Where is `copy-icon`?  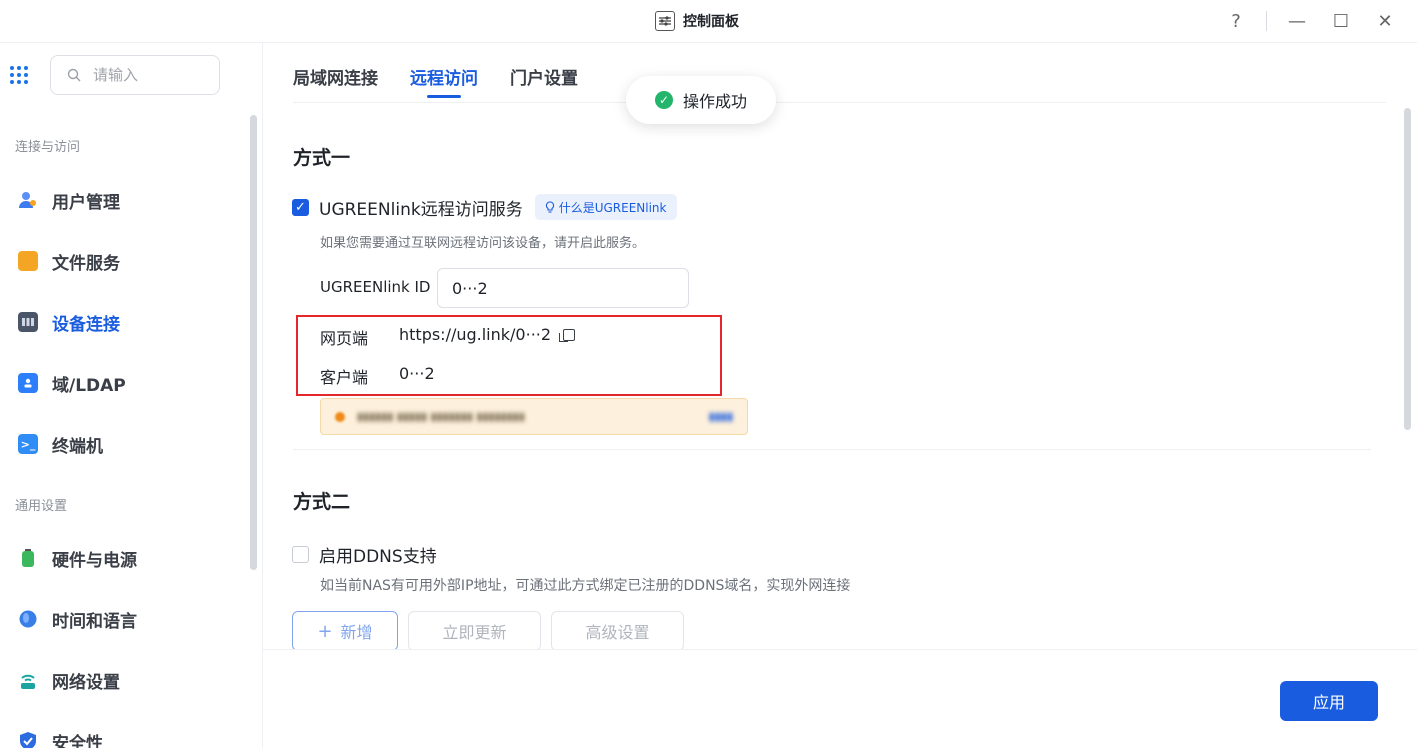
copy-icon is located at coordinates (567, 335).